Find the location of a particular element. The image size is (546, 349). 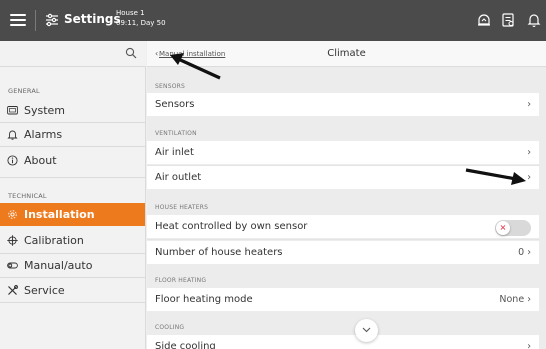

row-sensors: Sensors › is located at coordinates (343, 104).